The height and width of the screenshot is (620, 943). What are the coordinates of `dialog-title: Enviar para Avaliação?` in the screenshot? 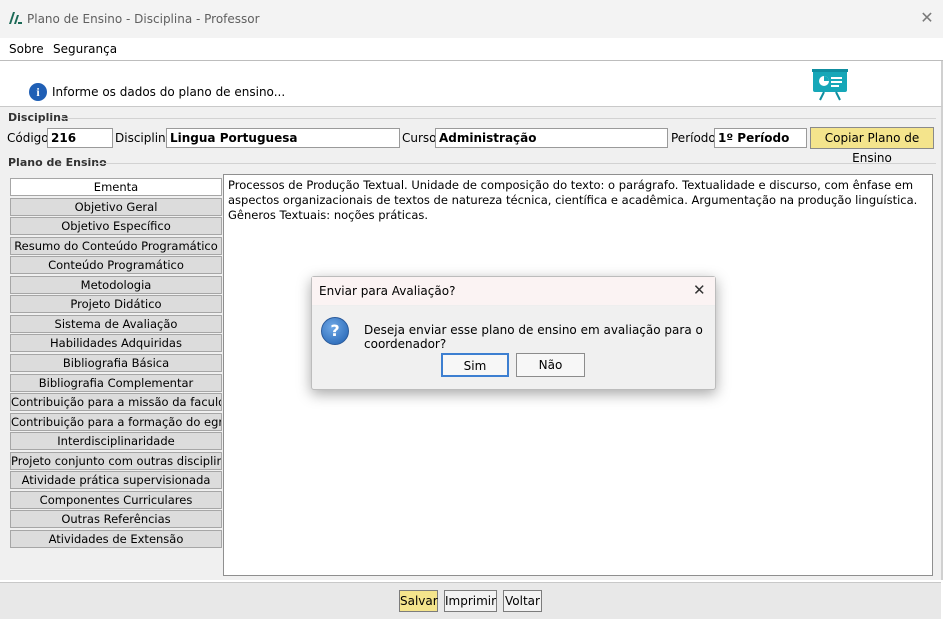 It's located at (387, 291).